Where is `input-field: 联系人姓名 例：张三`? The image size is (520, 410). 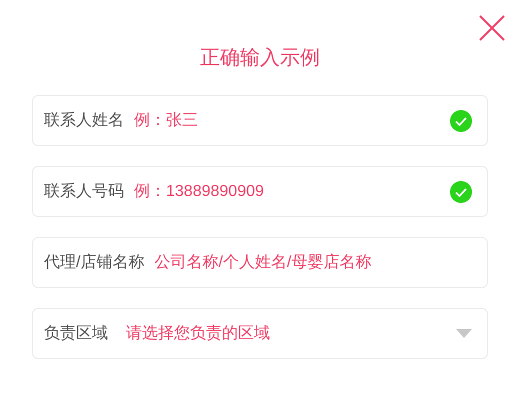
input-field: 联系人姓名 例：张三 is located at coordinates (260, 120).